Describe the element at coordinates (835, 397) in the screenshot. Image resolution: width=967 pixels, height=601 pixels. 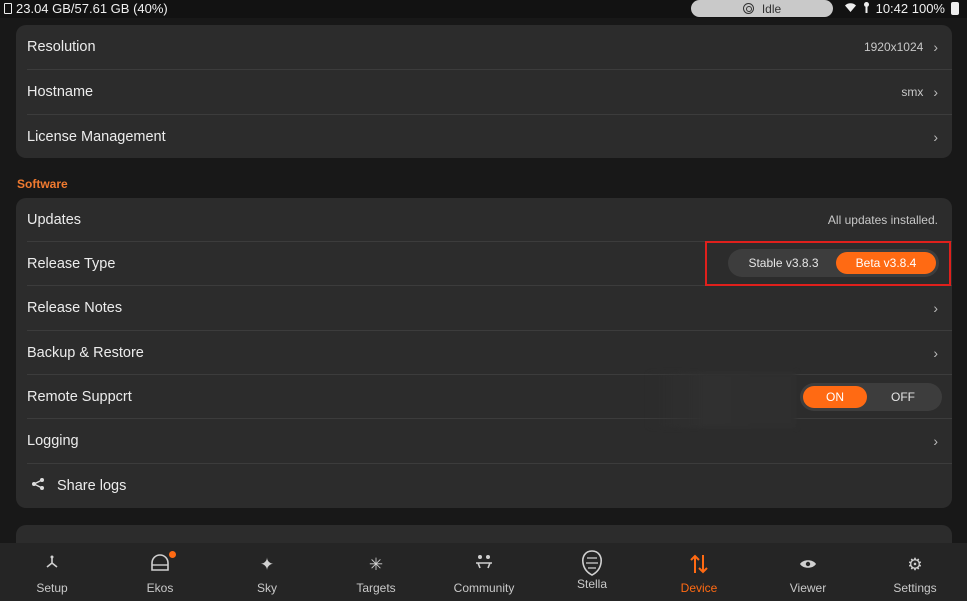
I see `on-option: ON` at that location.